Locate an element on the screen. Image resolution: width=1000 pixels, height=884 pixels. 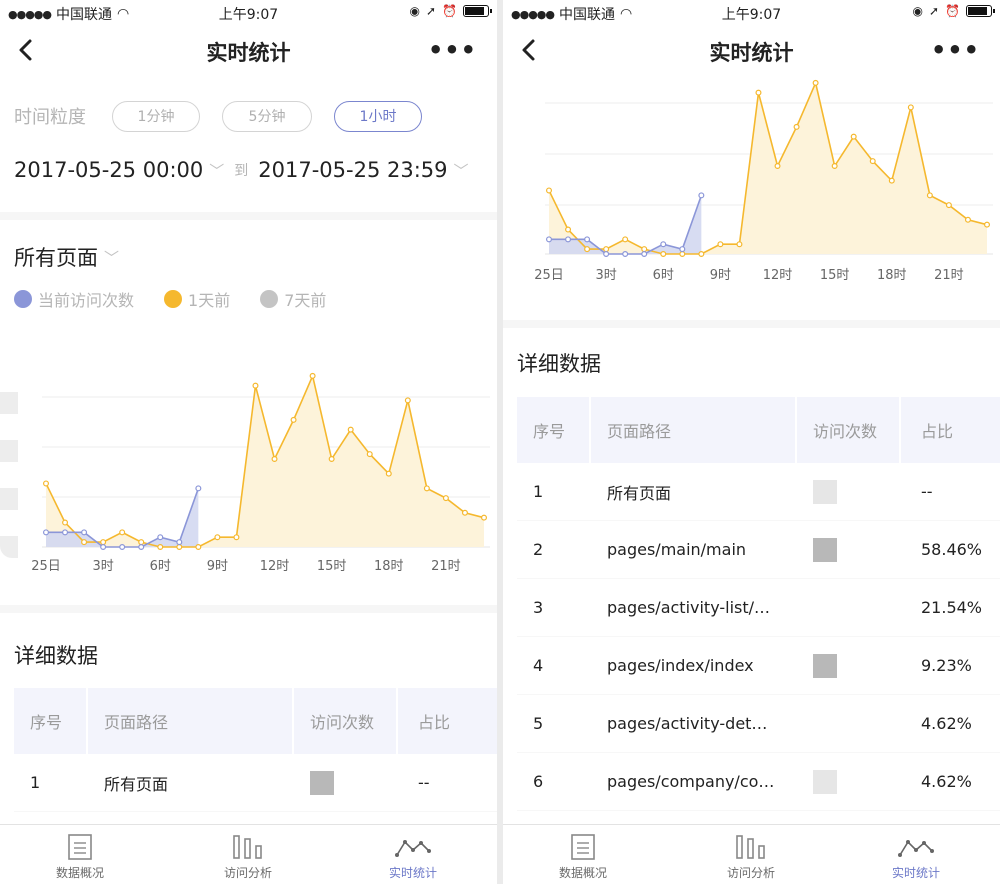
more-icon: ••• is located at coordinates (452, 50).